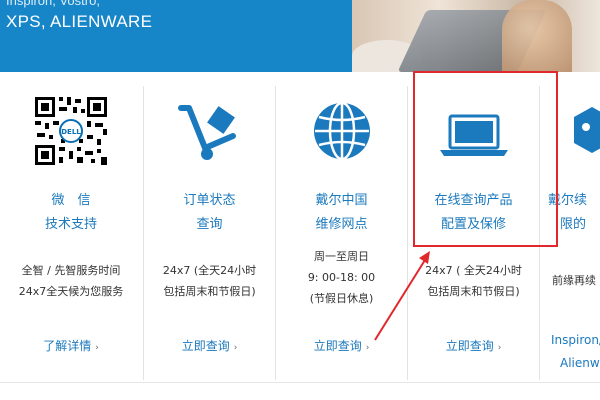  What do you see at coordinates (209, 131) in the screenshot?
I see `hand-truck-icon` at bounding box center [209, 131].